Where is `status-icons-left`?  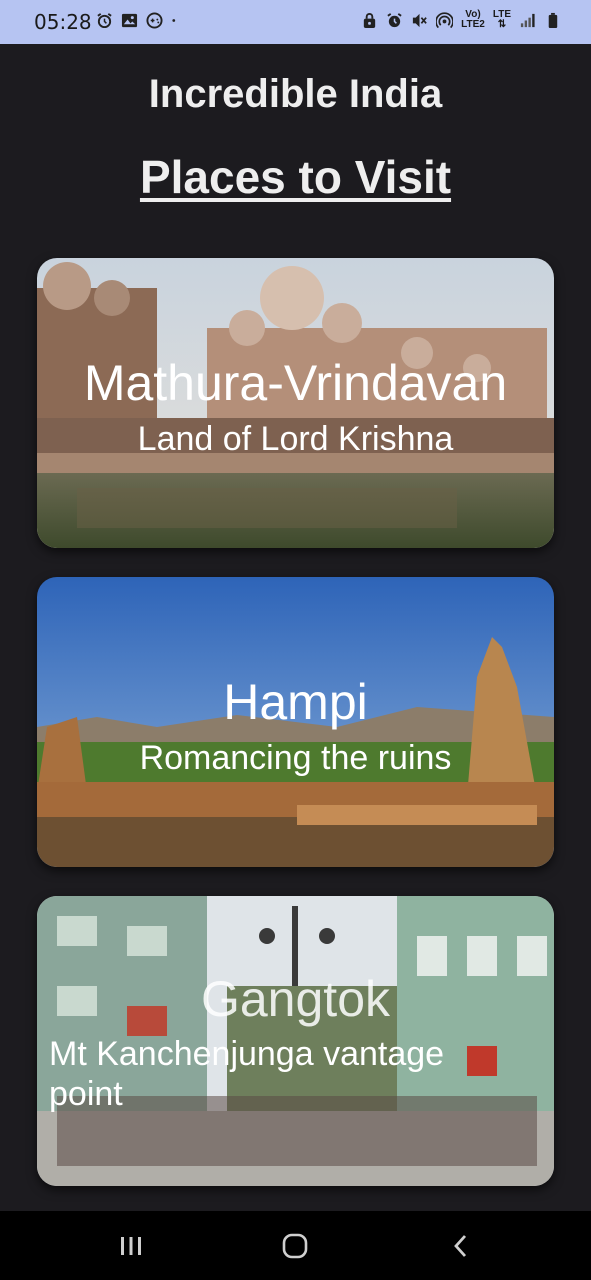 status-icons-left is located at coordinates (138, 20).